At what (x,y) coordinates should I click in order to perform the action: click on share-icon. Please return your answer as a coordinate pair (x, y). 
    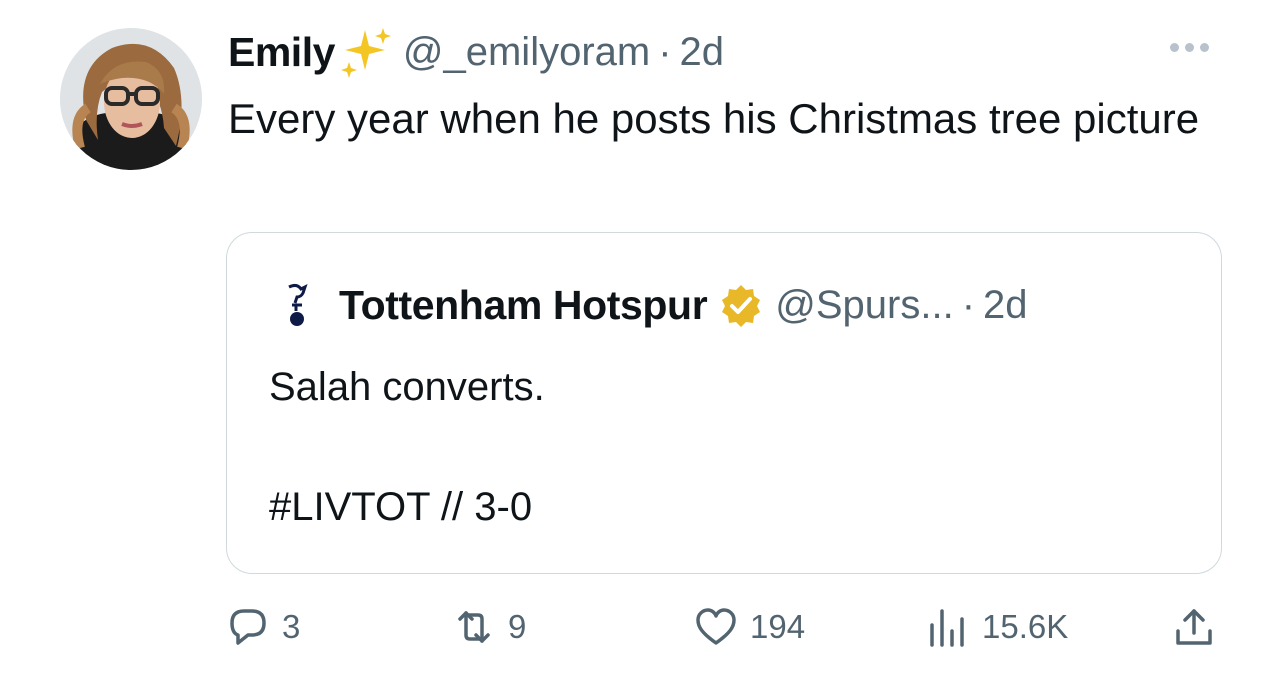
    Looking at the image, I should click on (1194, 627).